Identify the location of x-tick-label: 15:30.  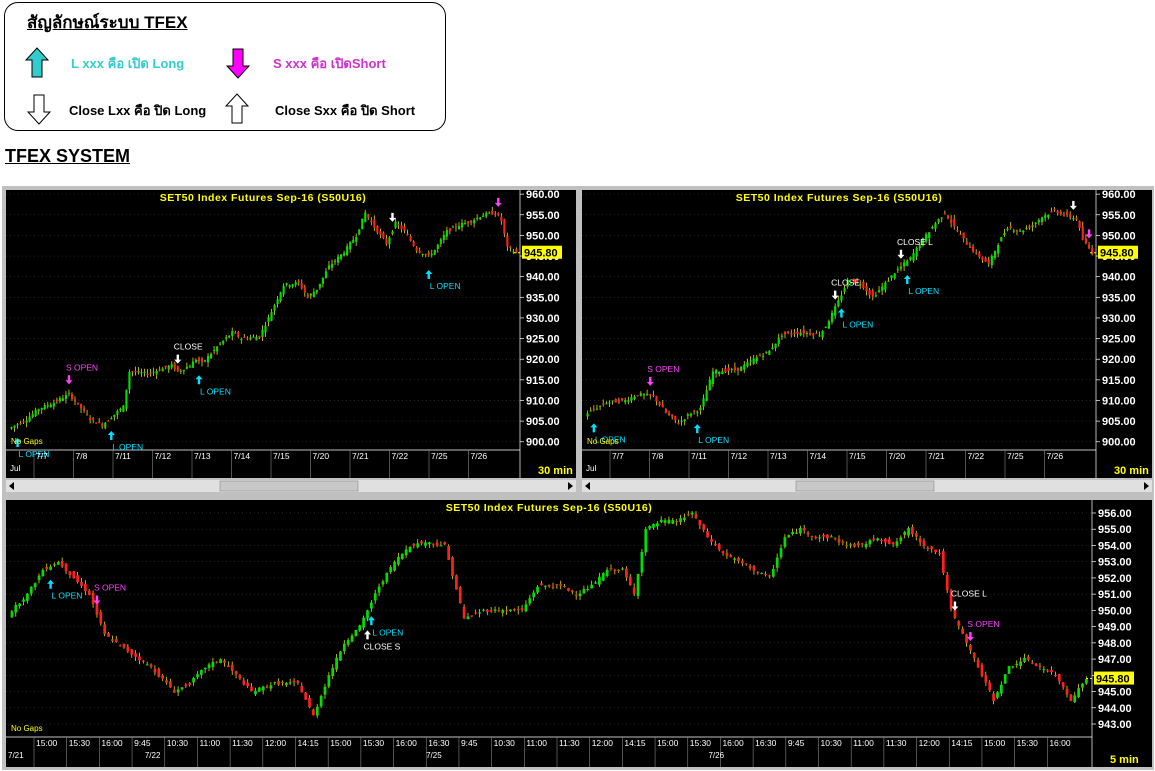
(80, 743).